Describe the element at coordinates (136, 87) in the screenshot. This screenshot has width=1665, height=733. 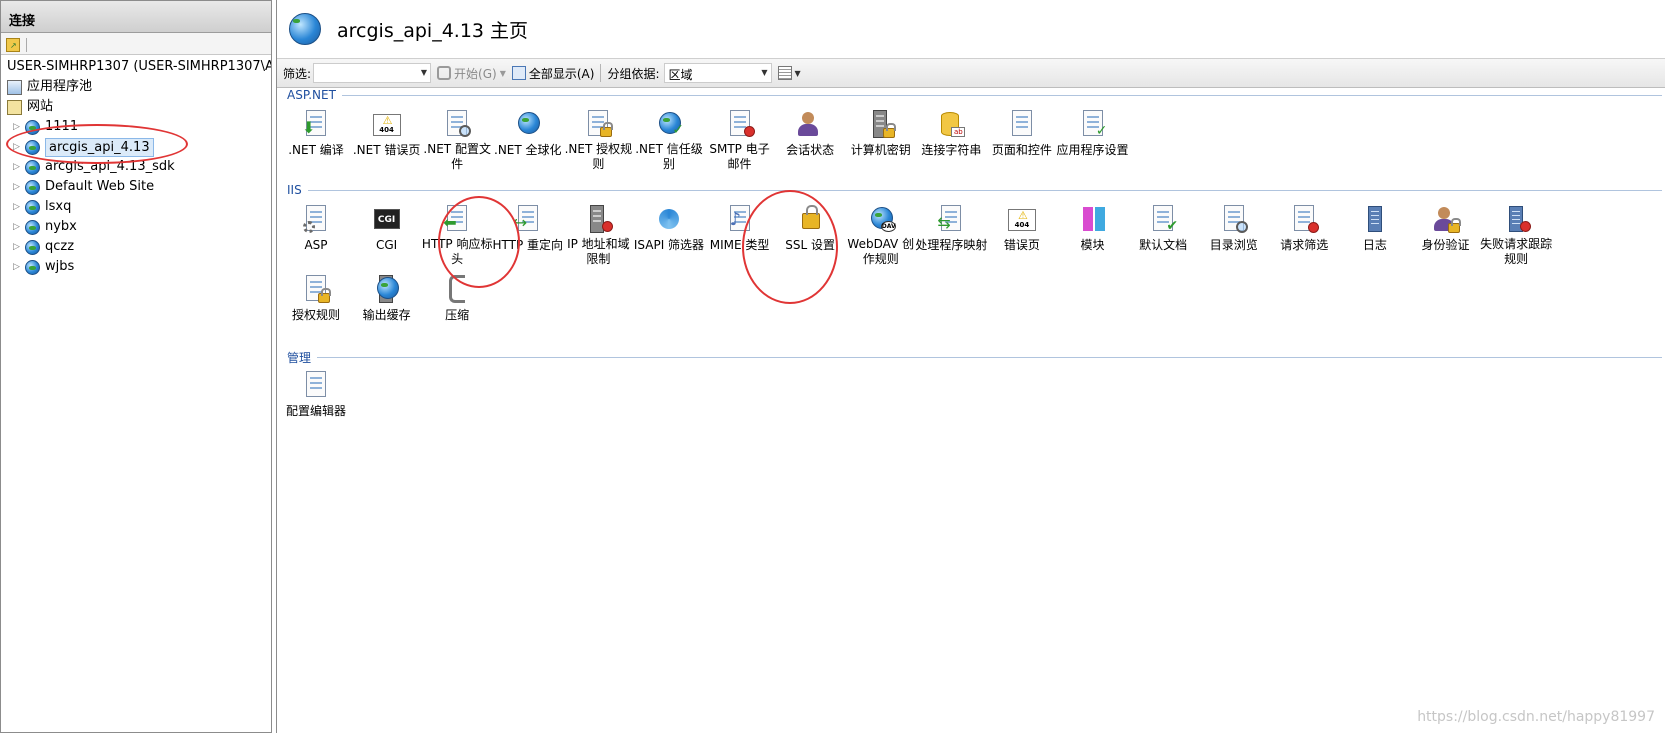
I see `tree-node: 应用程序池` at that location.